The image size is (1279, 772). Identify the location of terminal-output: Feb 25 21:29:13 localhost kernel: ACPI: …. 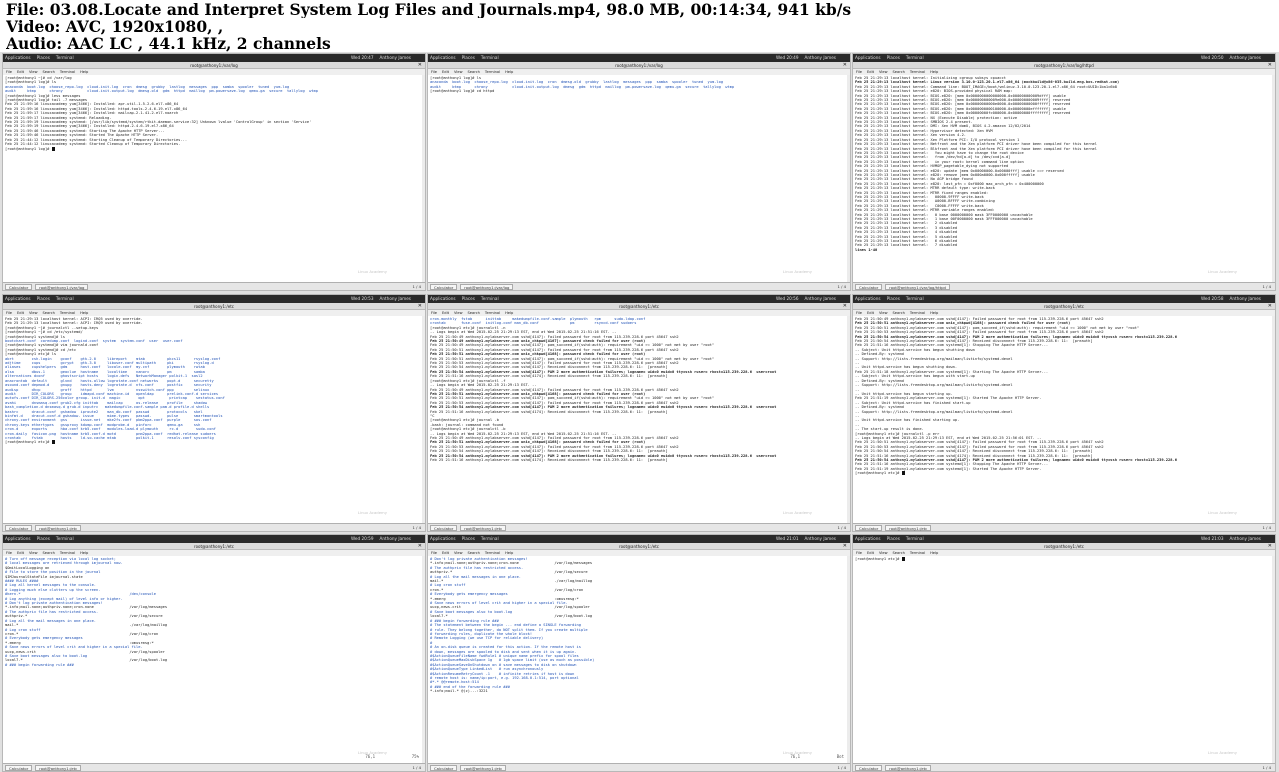
(214, 419).